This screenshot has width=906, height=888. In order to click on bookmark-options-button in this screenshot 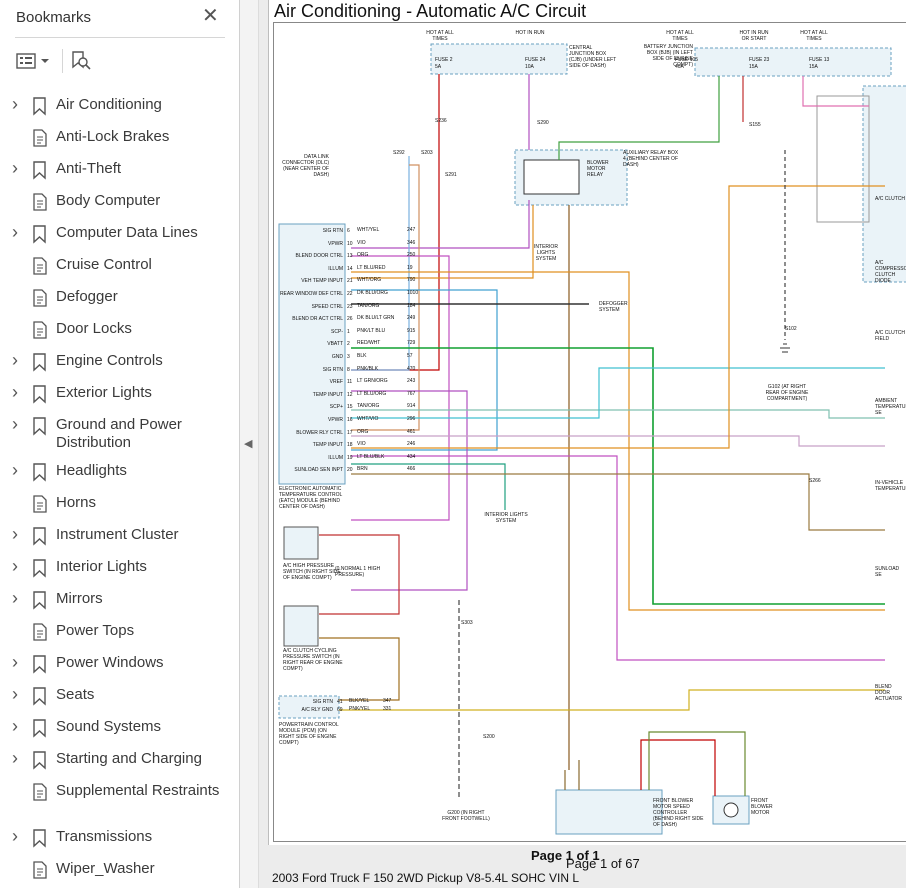, I will do `click(33, 61)`.